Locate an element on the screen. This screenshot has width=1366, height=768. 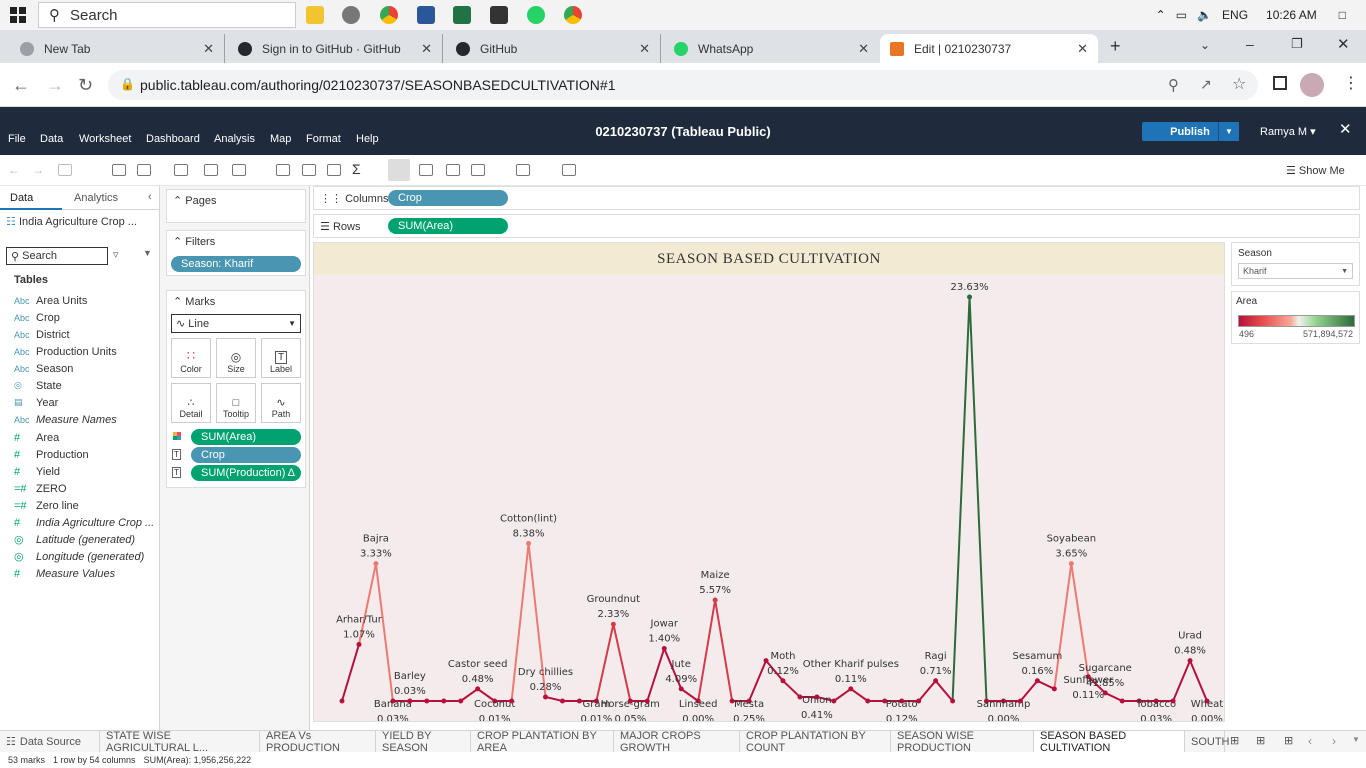
user-menu: Ramya M ▾ is located at coordinates (1288, 131).